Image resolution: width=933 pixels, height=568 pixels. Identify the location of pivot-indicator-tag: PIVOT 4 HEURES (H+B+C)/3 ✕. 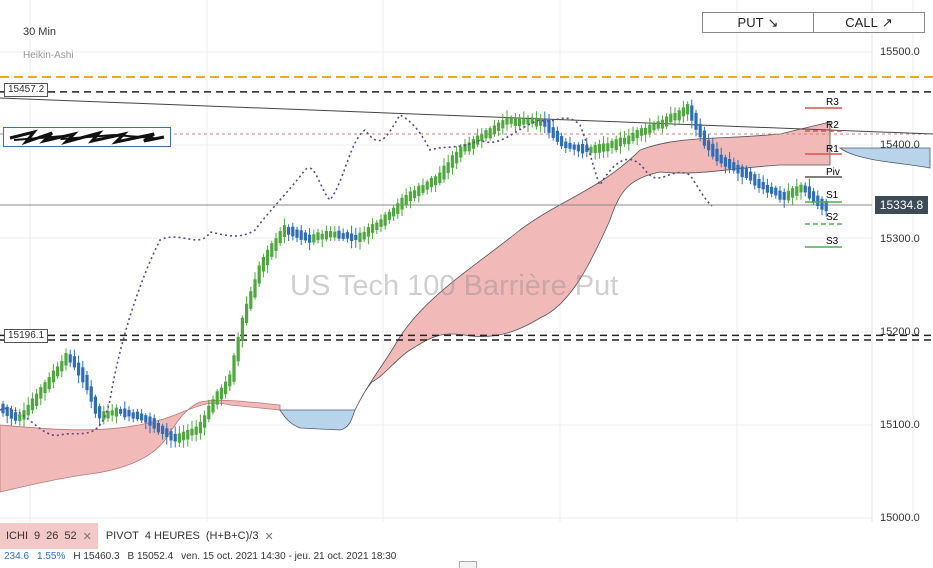
(190, 536).